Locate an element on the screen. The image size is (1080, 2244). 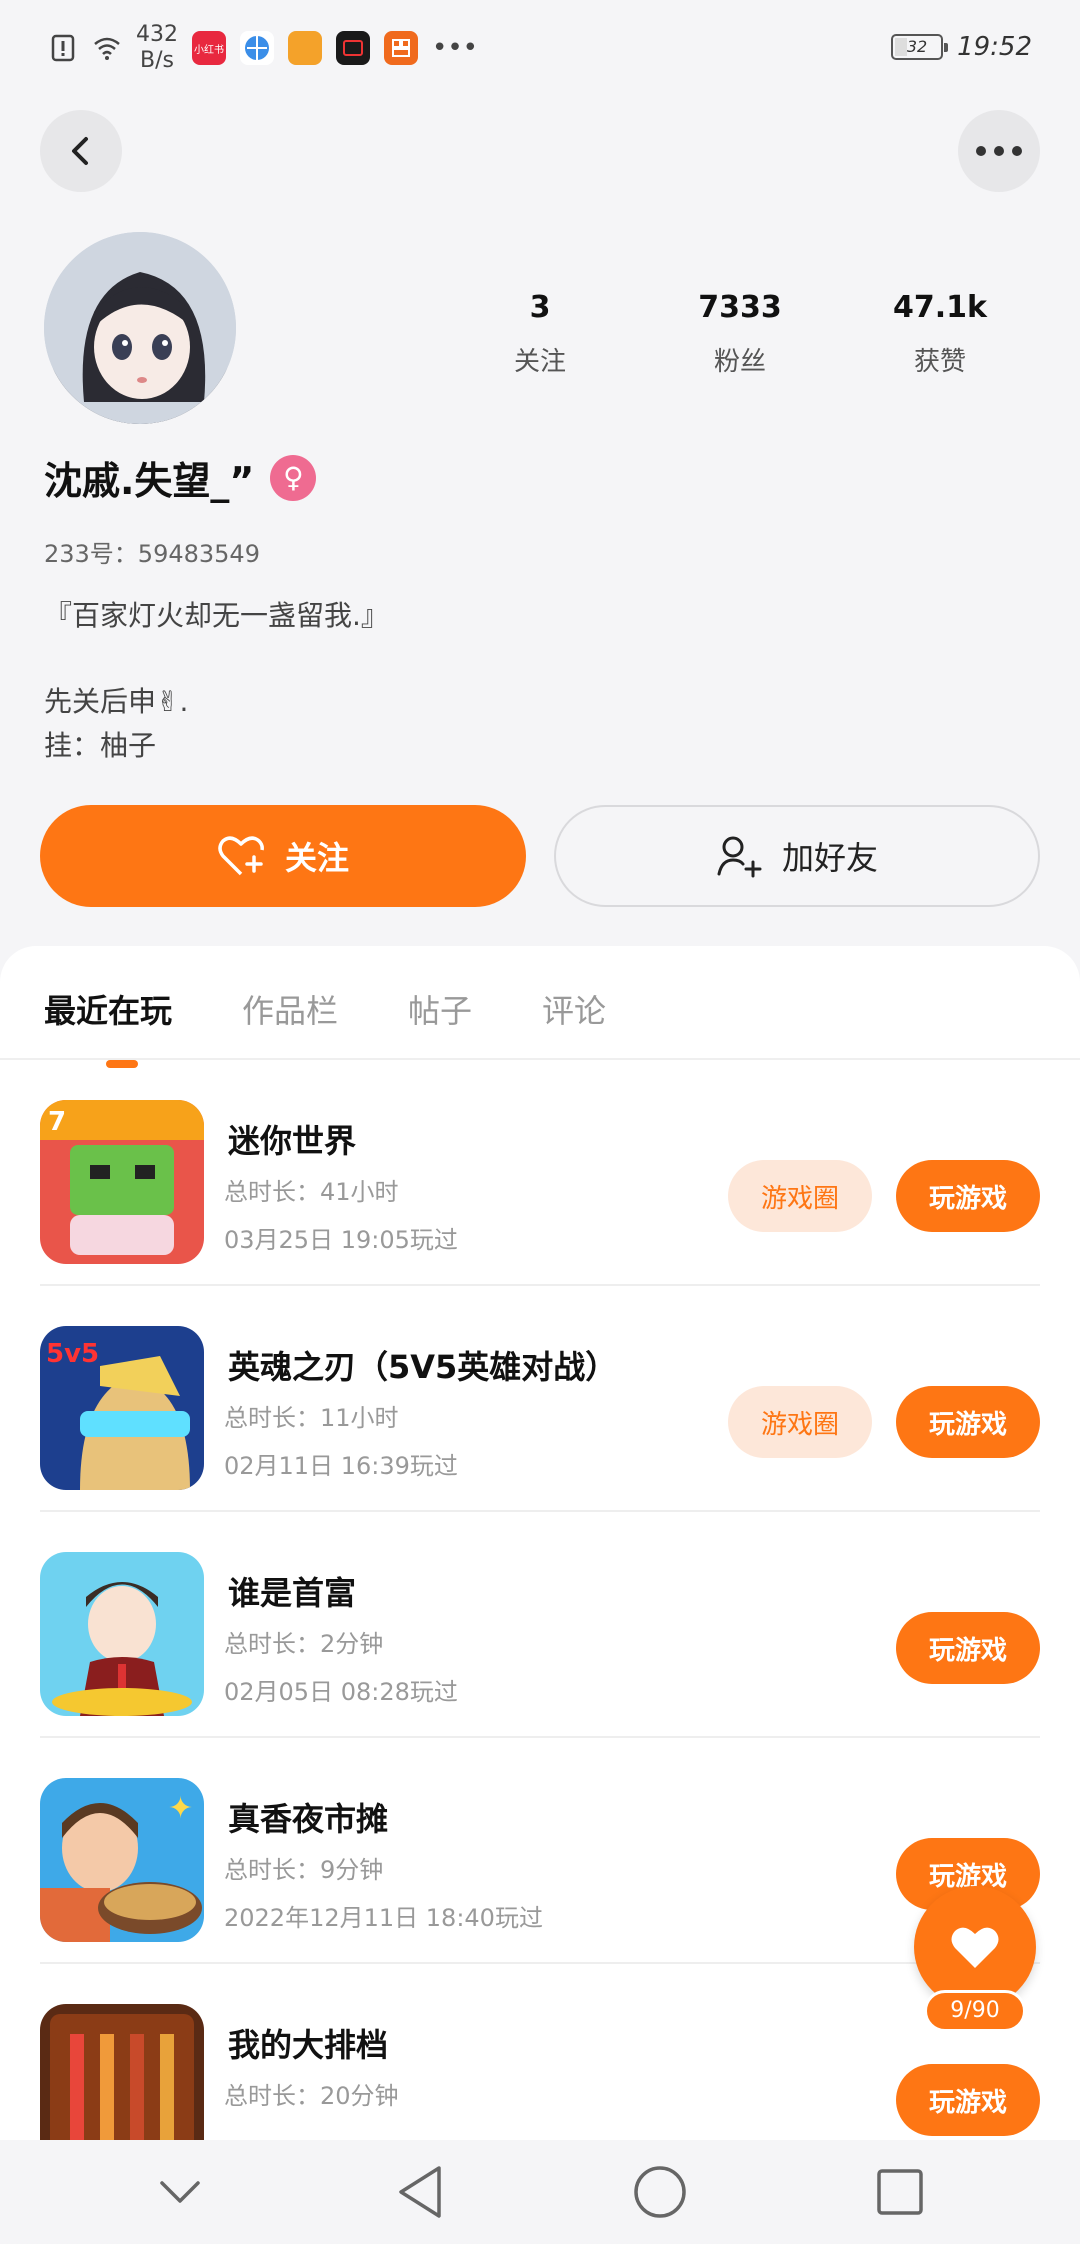
wifi-icon is located at coordinates (107, 48).